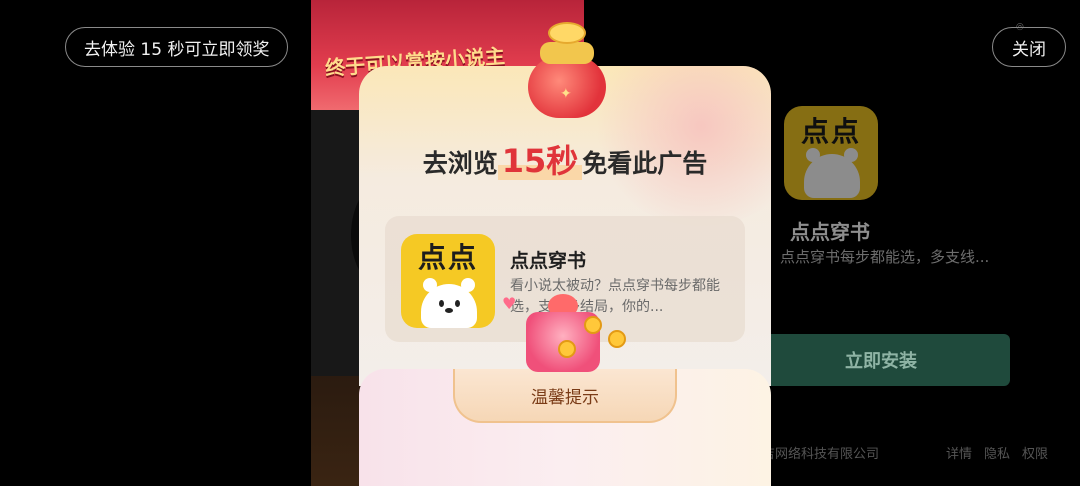  Describe the element at coordinates (567, 33) in the screenshot. I see `jar-lid` at that location.